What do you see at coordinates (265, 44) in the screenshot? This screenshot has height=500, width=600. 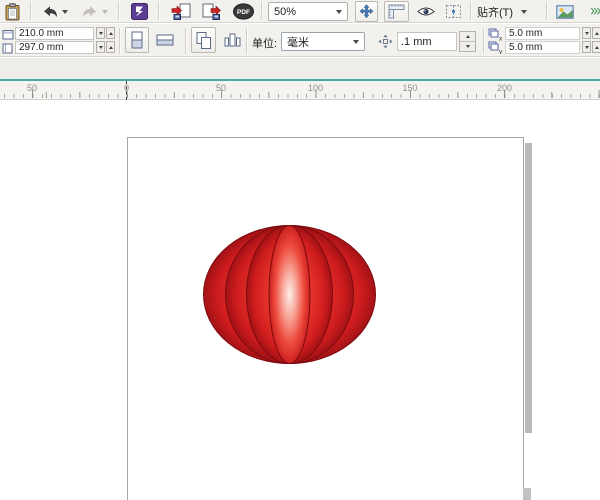 I see `units-label: 单位:` at bounding box center [265, 44].